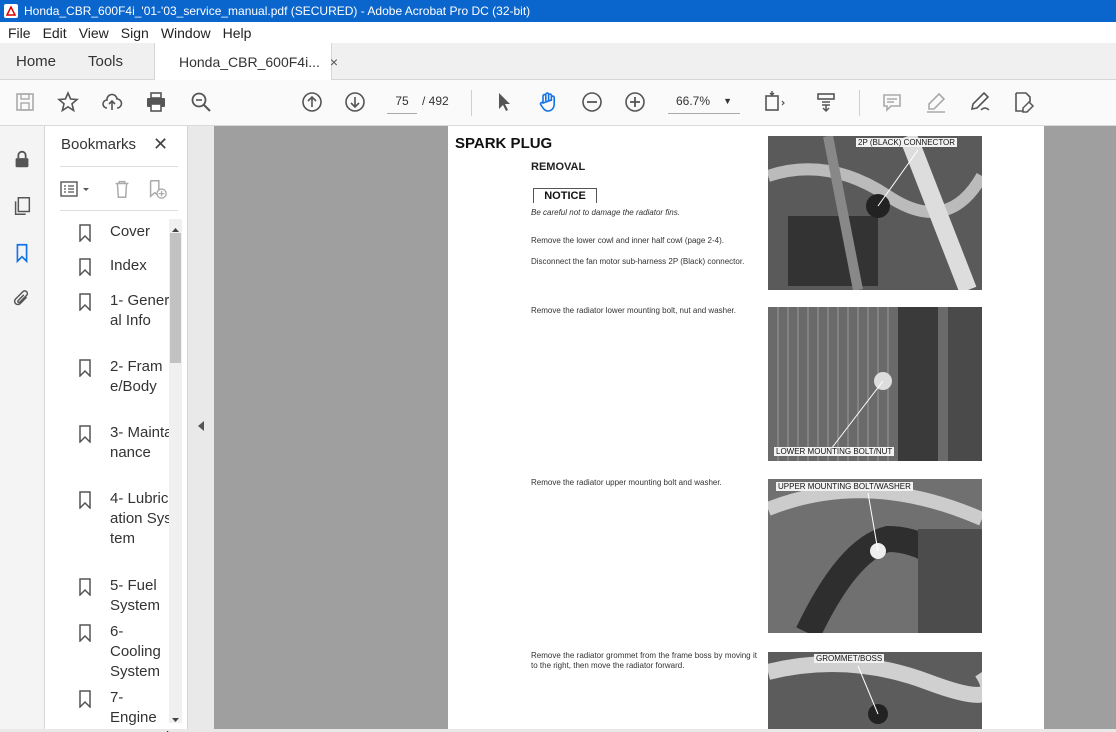  Describe the element at coordinates (936, 102) in the screenshot. I see `highlight-pen-icon` at that location.